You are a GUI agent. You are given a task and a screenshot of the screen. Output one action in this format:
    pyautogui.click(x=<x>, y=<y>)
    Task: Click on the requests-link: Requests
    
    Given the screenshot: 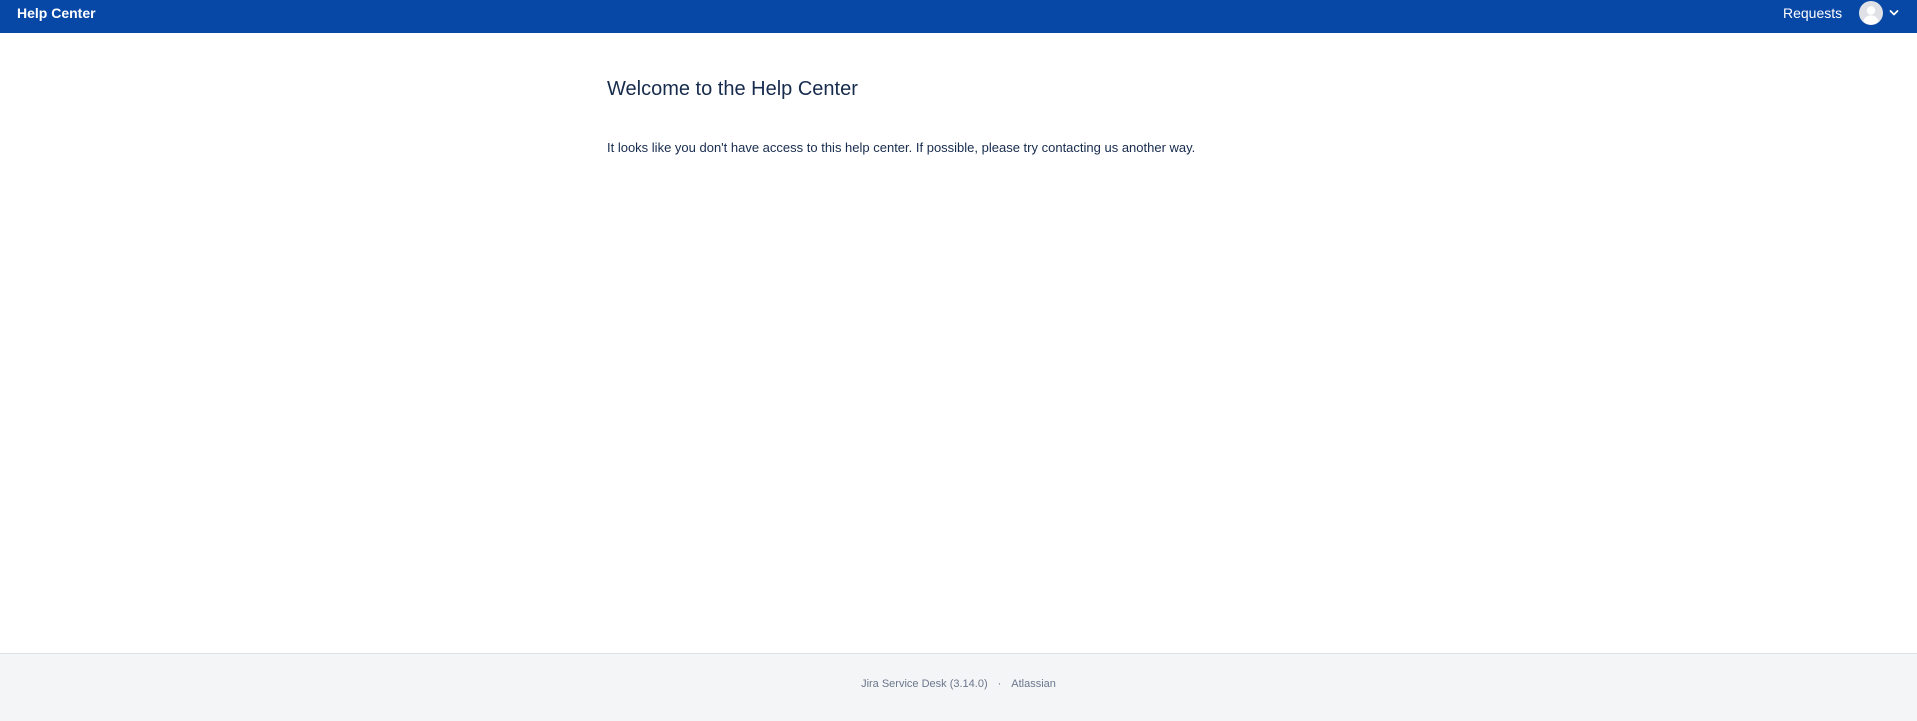 What is the action you would take?
    pyautogui.click(x=1812, y=13)
    